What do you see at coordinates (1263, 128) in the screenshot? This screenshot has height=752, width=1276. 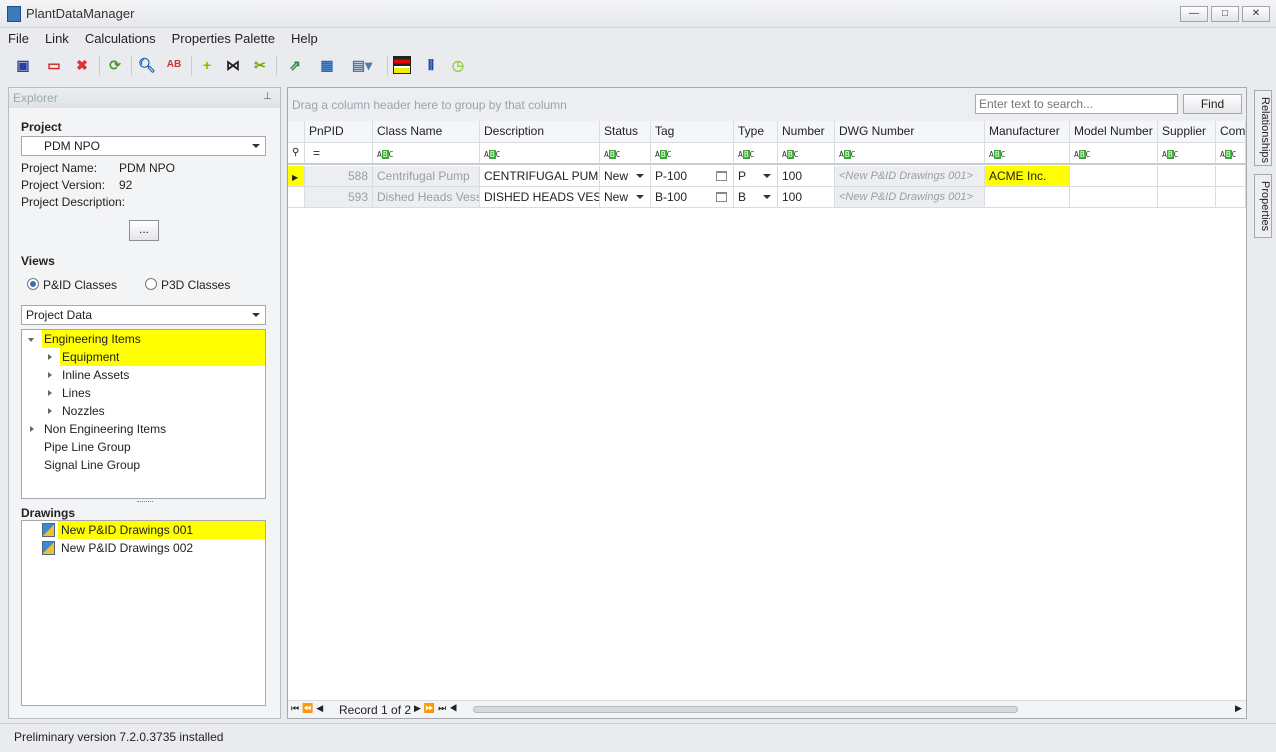 I see `tab-relationships: Relationships` at bounding box center [1263, 128].